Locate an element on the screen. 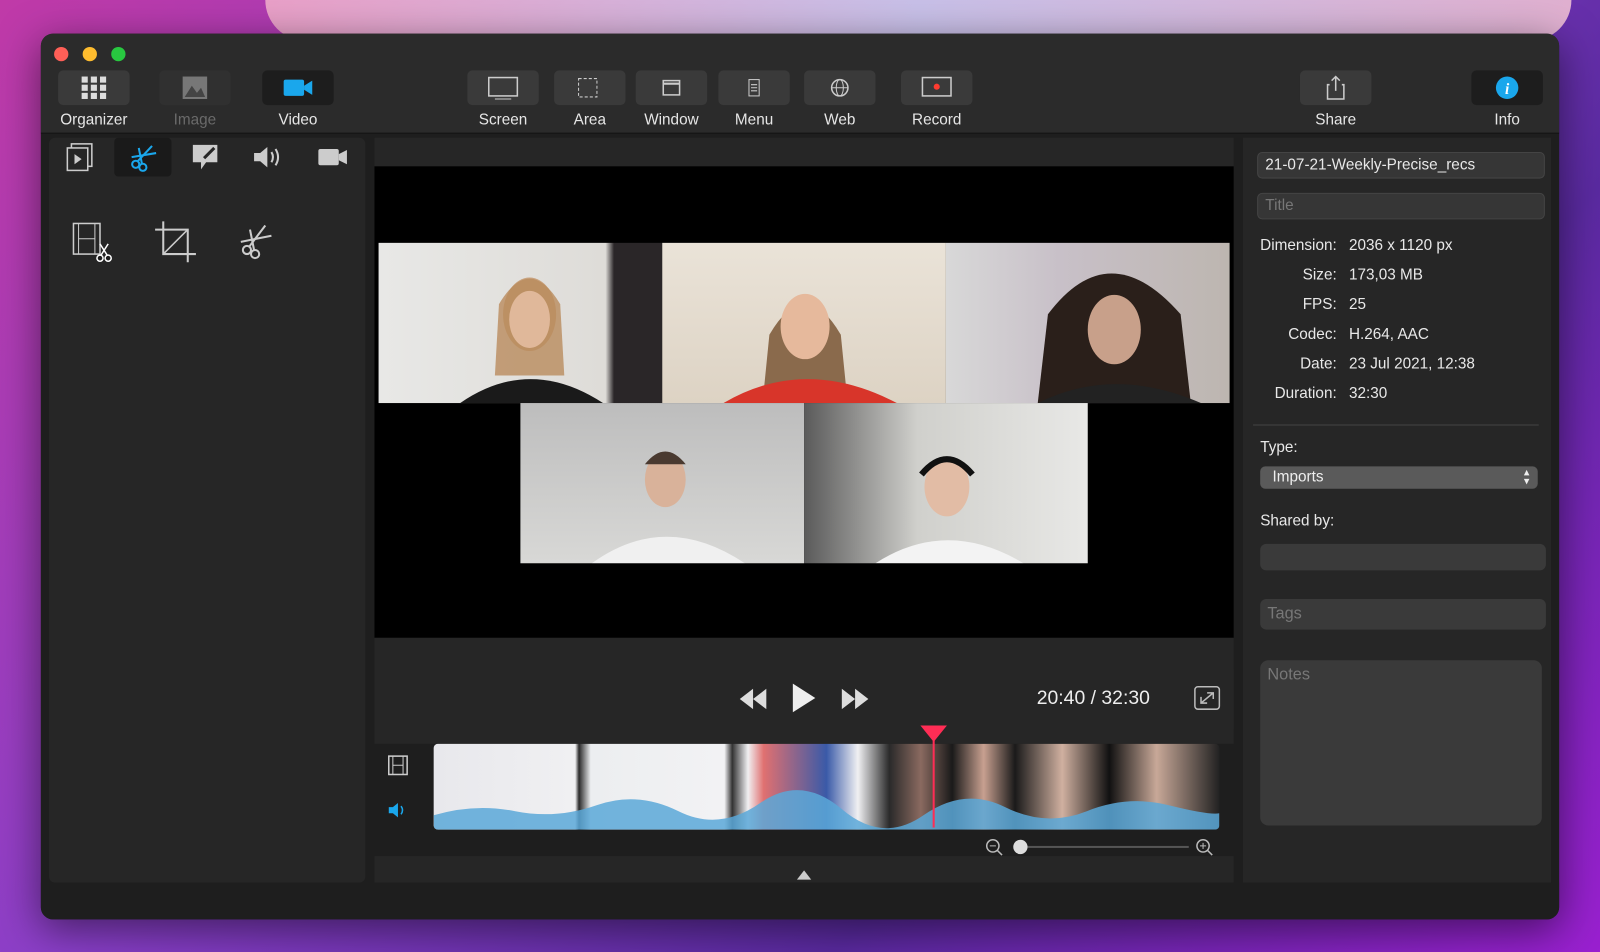  tab-annotate is located at coordinates (206, 157).